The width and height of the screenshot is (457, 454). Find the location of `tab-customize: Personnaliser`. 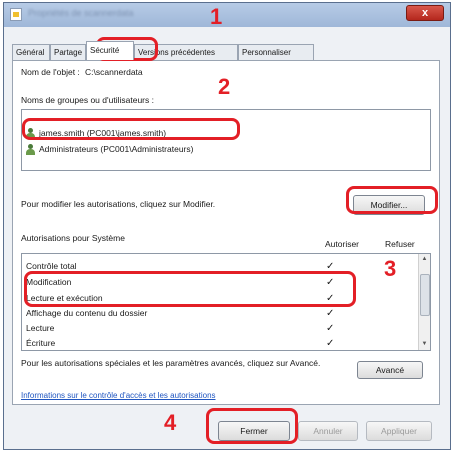

tab-customize: Personnaliser is located at coordinates (276, 52).